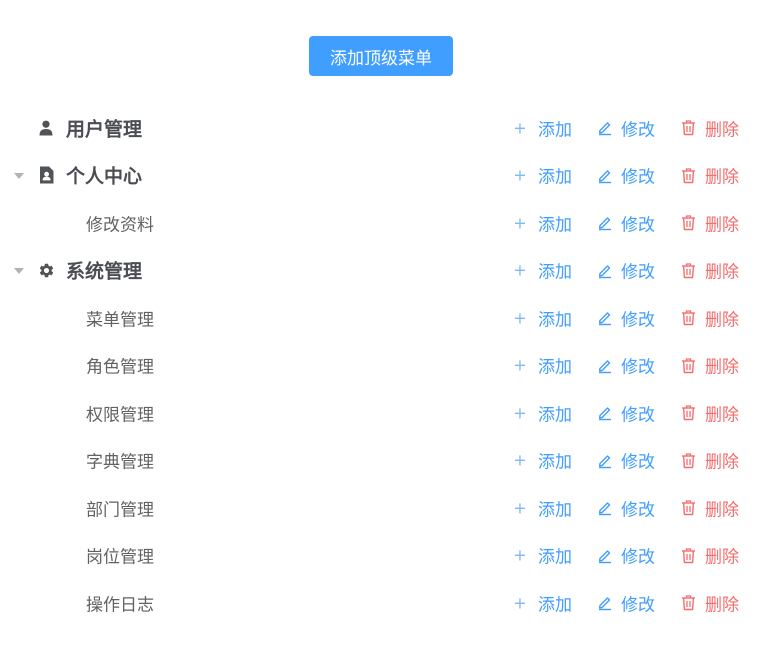  Describe the element at coordinates (384, 318) in the screenshot. I see `menu-tree-row: 菜单管理 + 添加 修改 删除` at that location.